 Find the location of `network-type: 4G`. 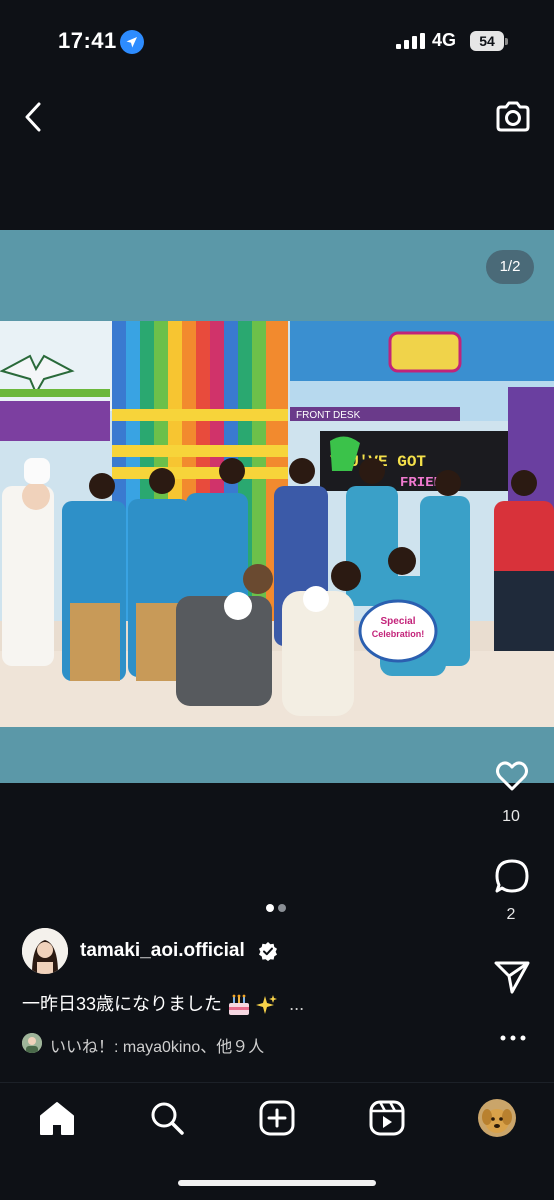

network-type: 4G is located at coordinates (444, 40).